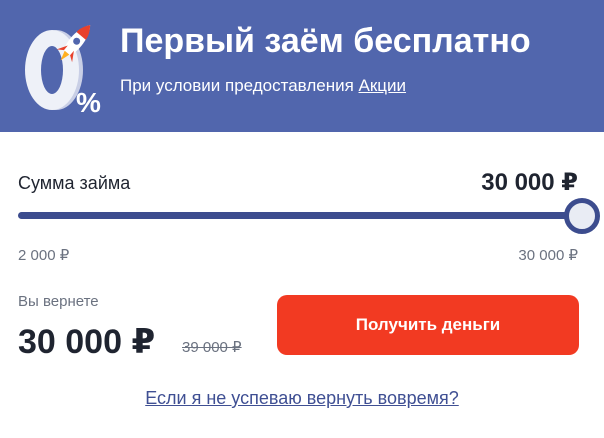 Image resolution: width=604 pixels, height=438 pixels. I want to click on loan-sum-value: 30 000 ₽, so click(529, 182).